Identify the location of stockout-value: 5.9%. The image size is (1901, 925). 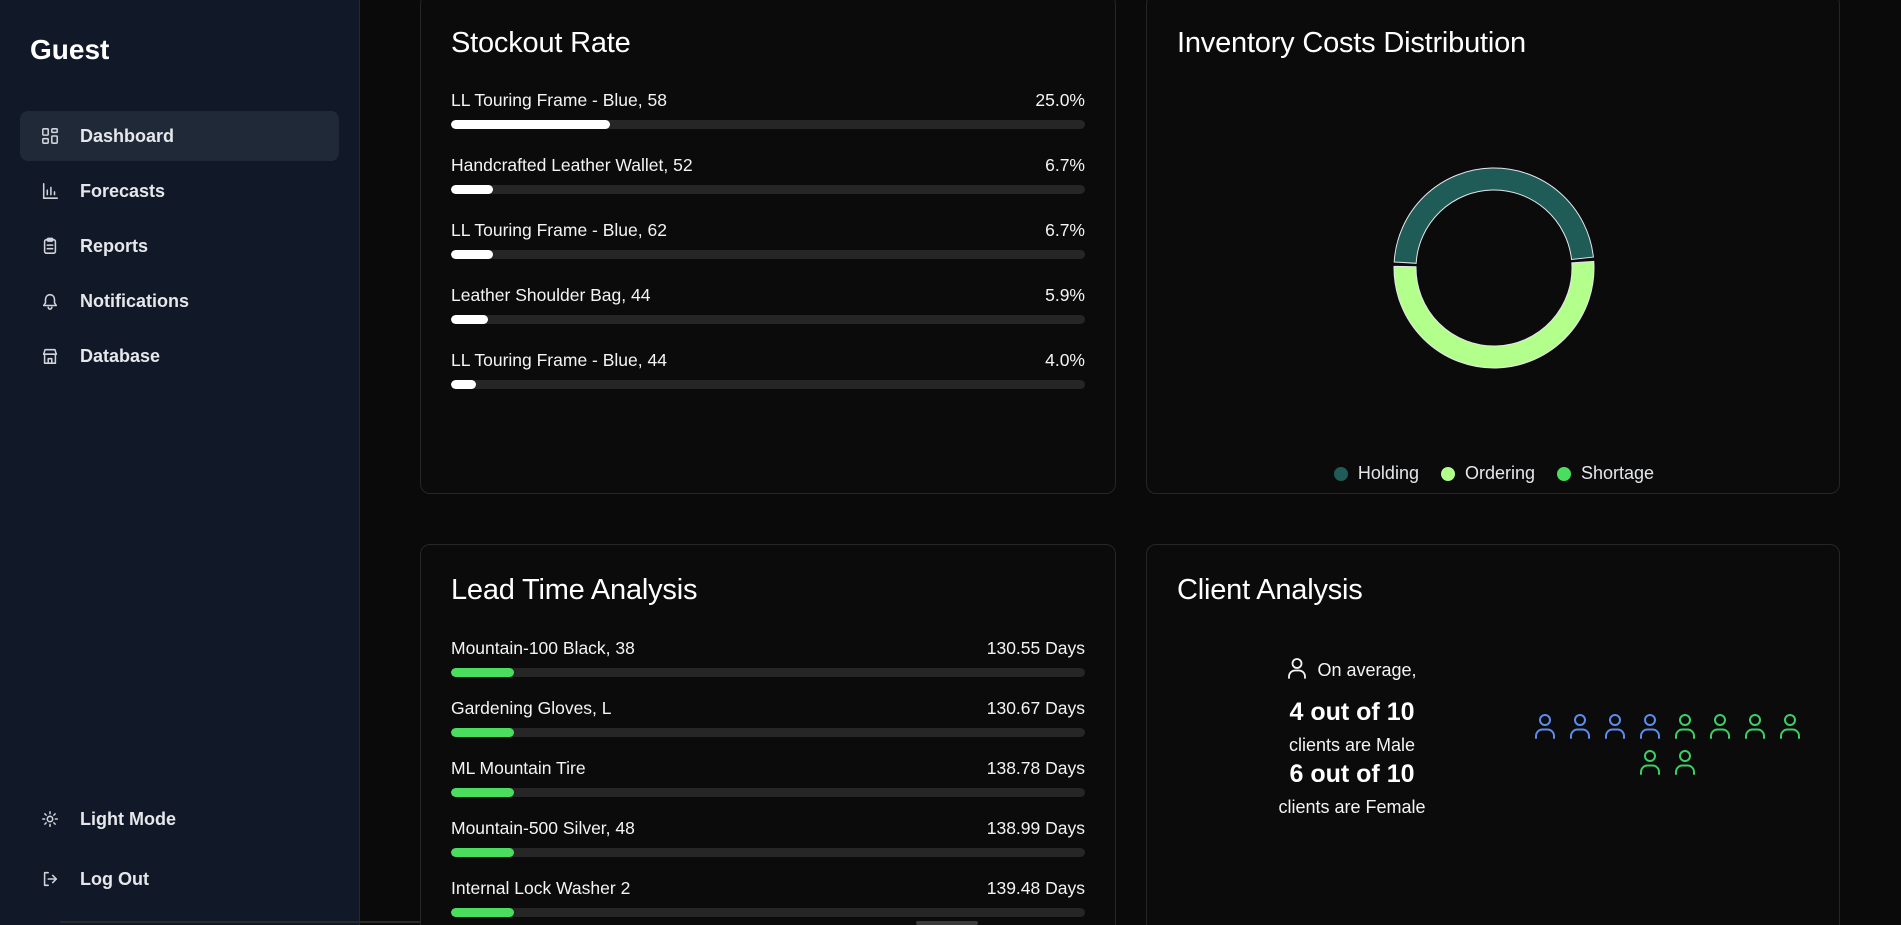
(1065, 295).